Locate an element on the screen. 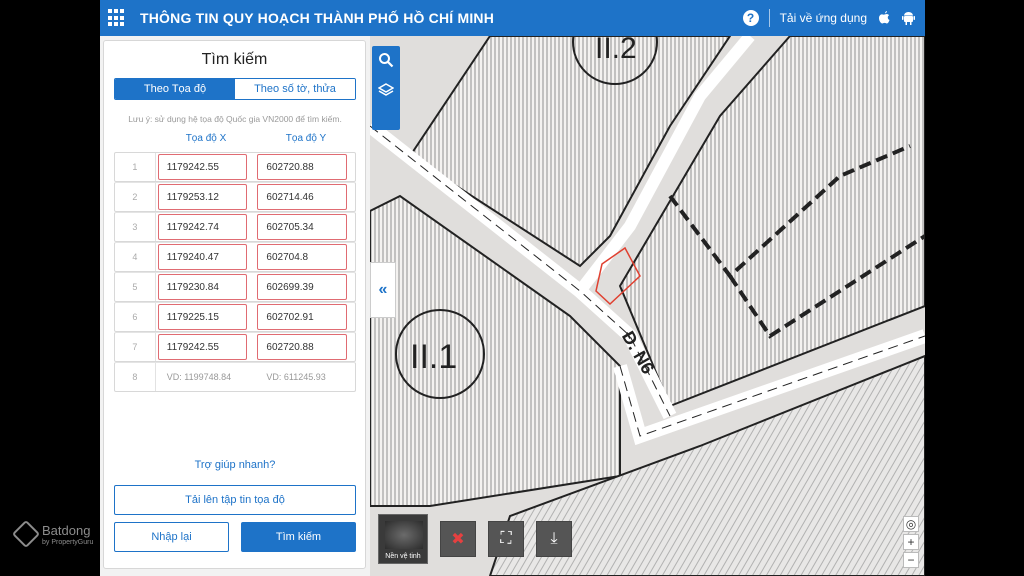 The width and height of the screenshot is (1024, 576). reset-button: Nhập lại is located at coordinates (171, 537).